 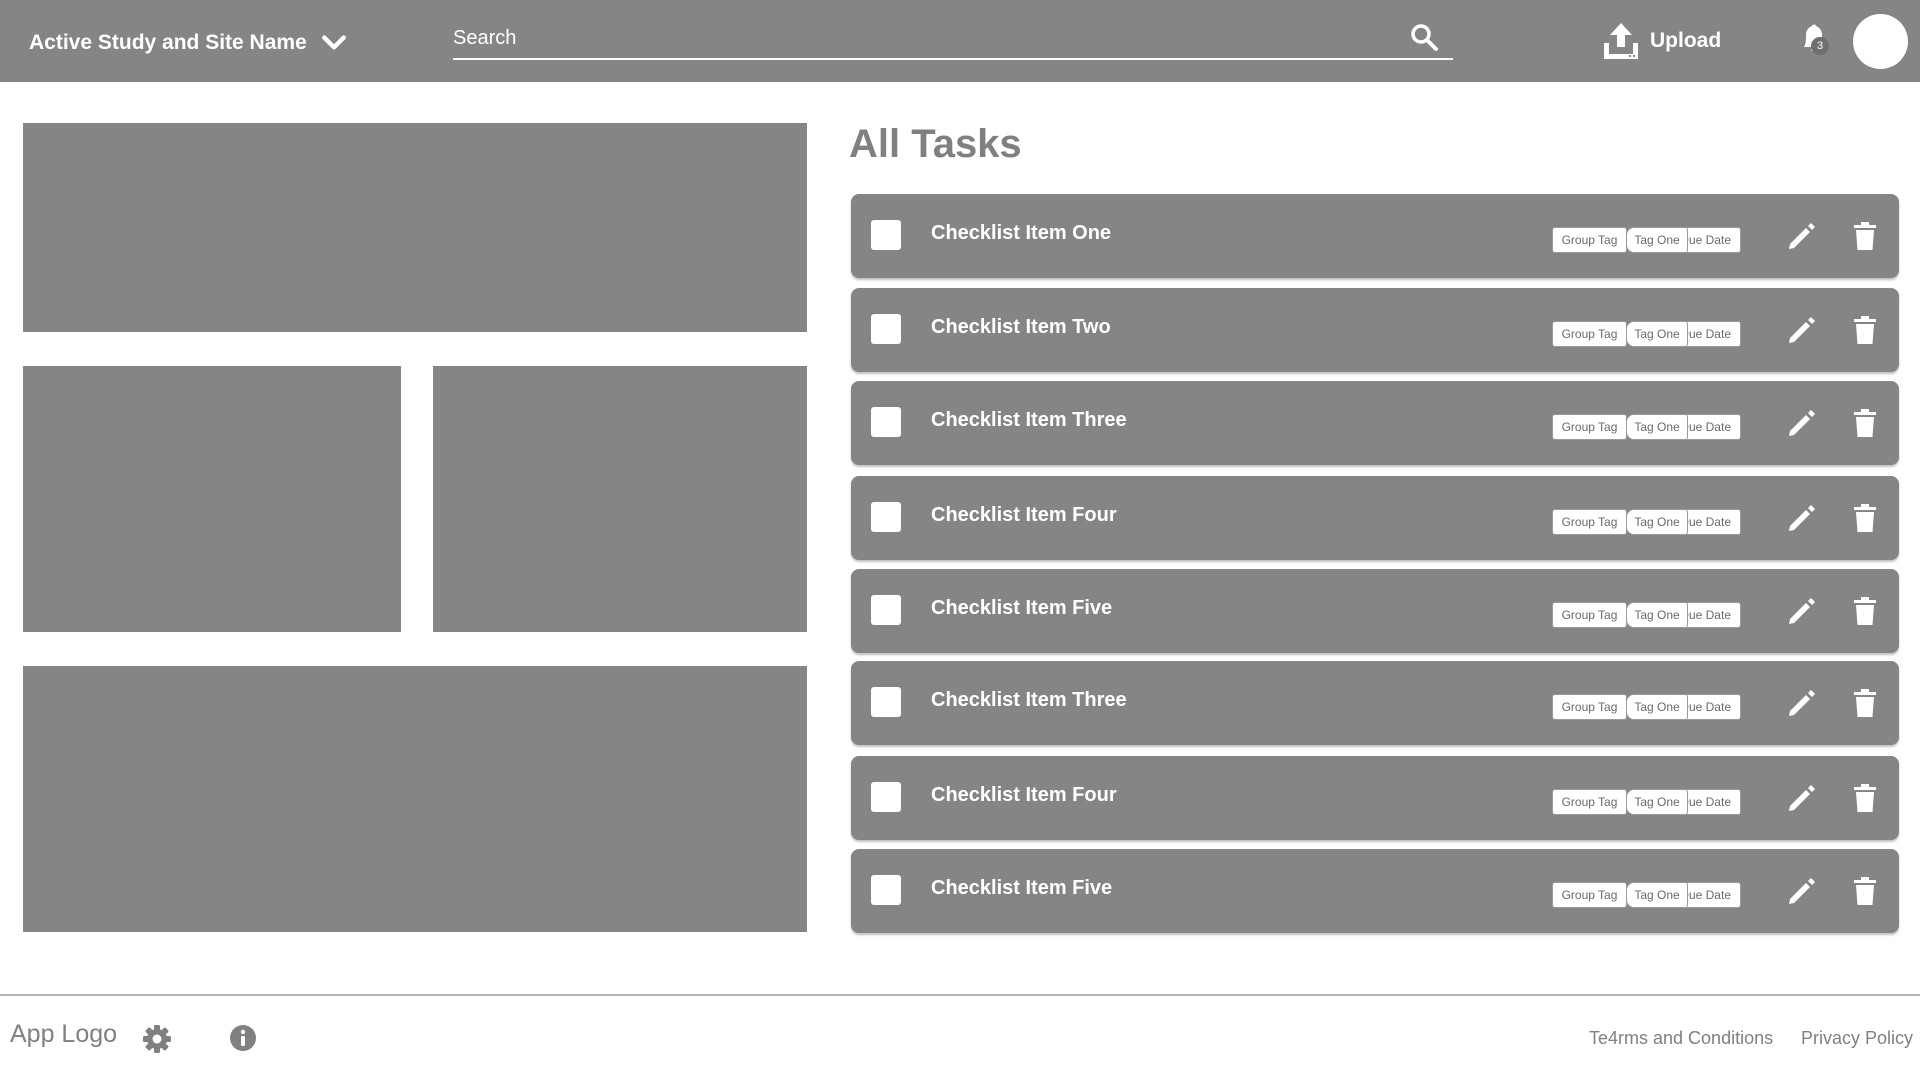 I want to click on top-header: Active Study and Site Name Upload 3, so click(x=960, y=41).